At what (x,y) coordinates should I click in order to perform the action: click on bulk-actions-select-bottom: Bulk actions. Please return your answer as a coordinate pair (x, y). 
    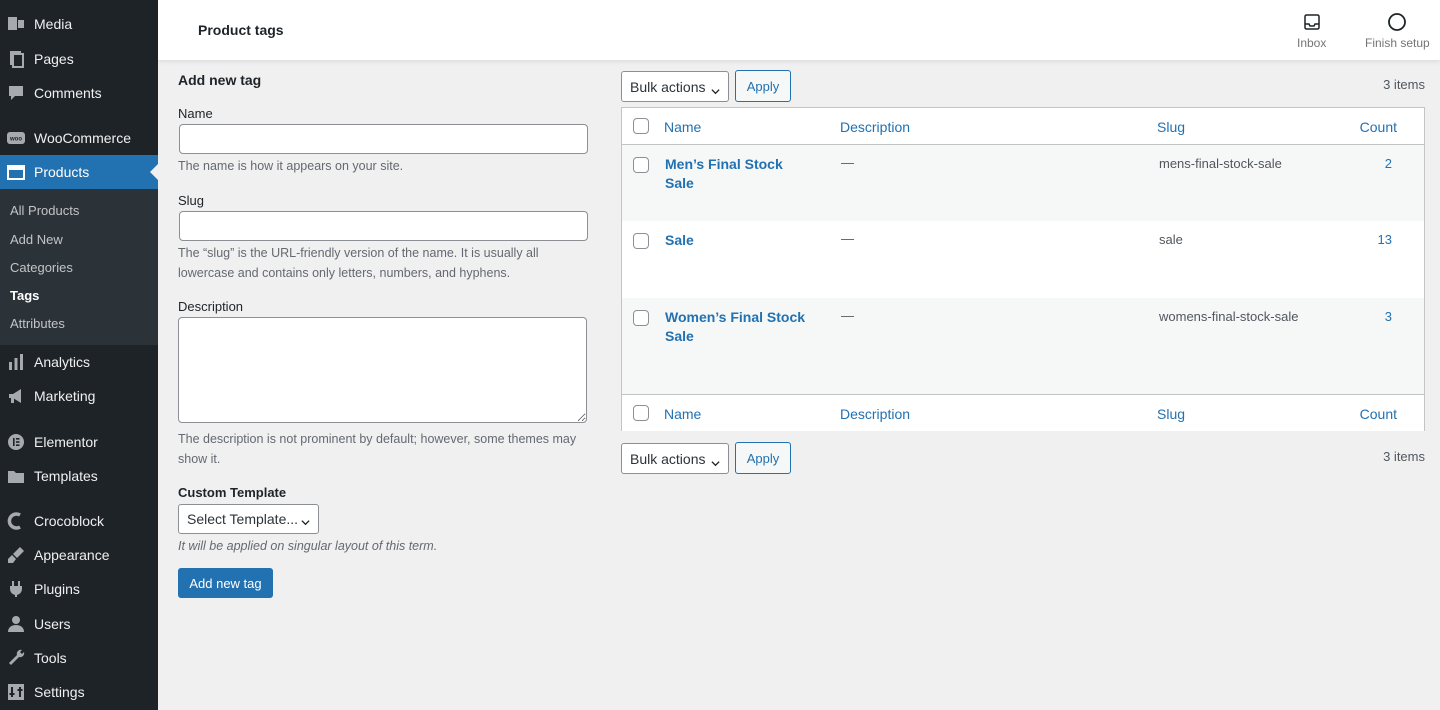
    Looking at the image, I should click on (675, 458).